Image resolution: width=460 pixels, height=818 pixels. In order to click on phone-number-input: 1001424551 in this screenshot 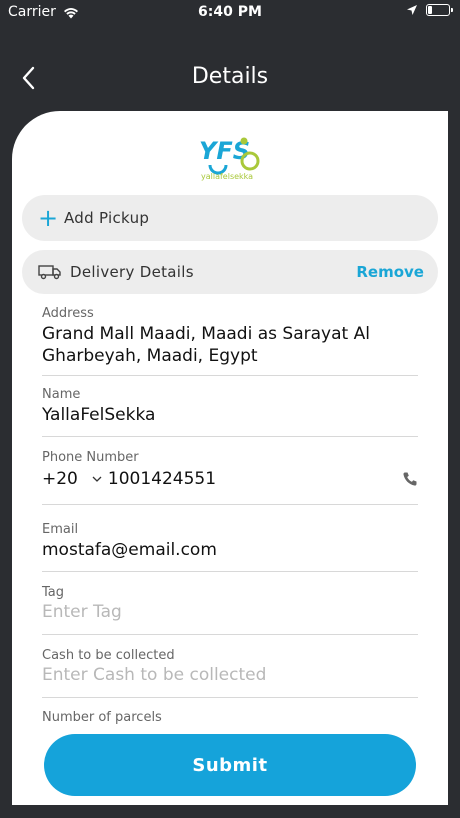, I will do `click(162, 479)`.